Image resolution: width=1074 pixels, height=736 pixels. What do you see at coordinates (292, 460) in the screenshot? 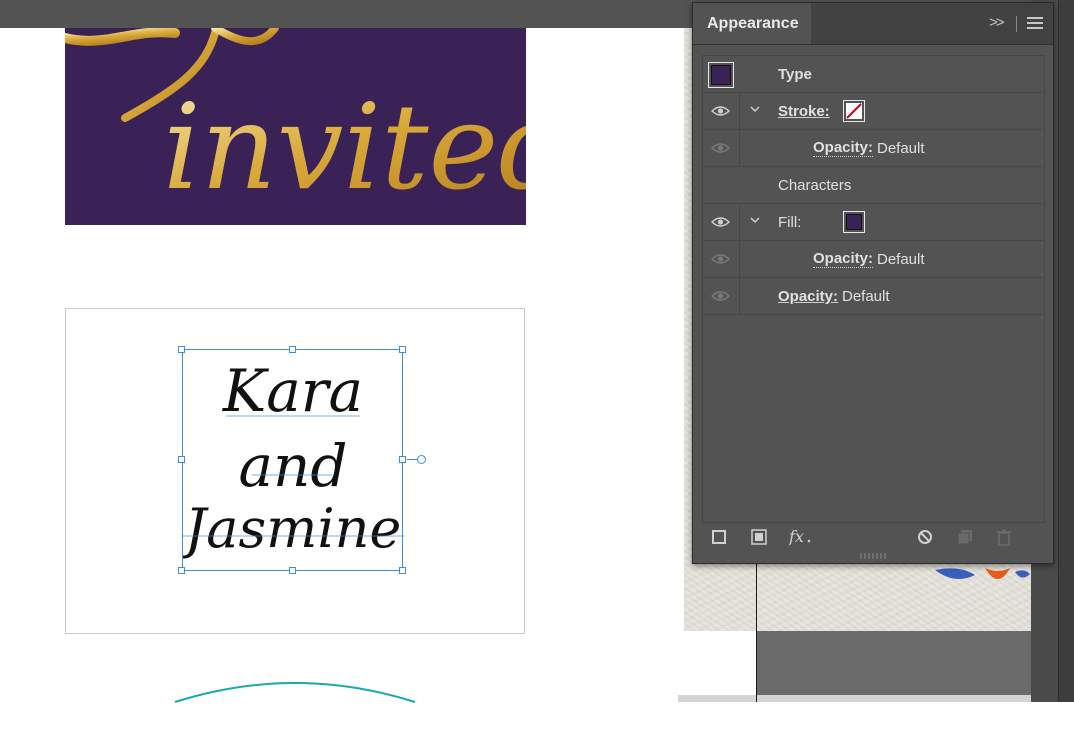
I see `selection-bounding-box` at bounding box center [292, 460].